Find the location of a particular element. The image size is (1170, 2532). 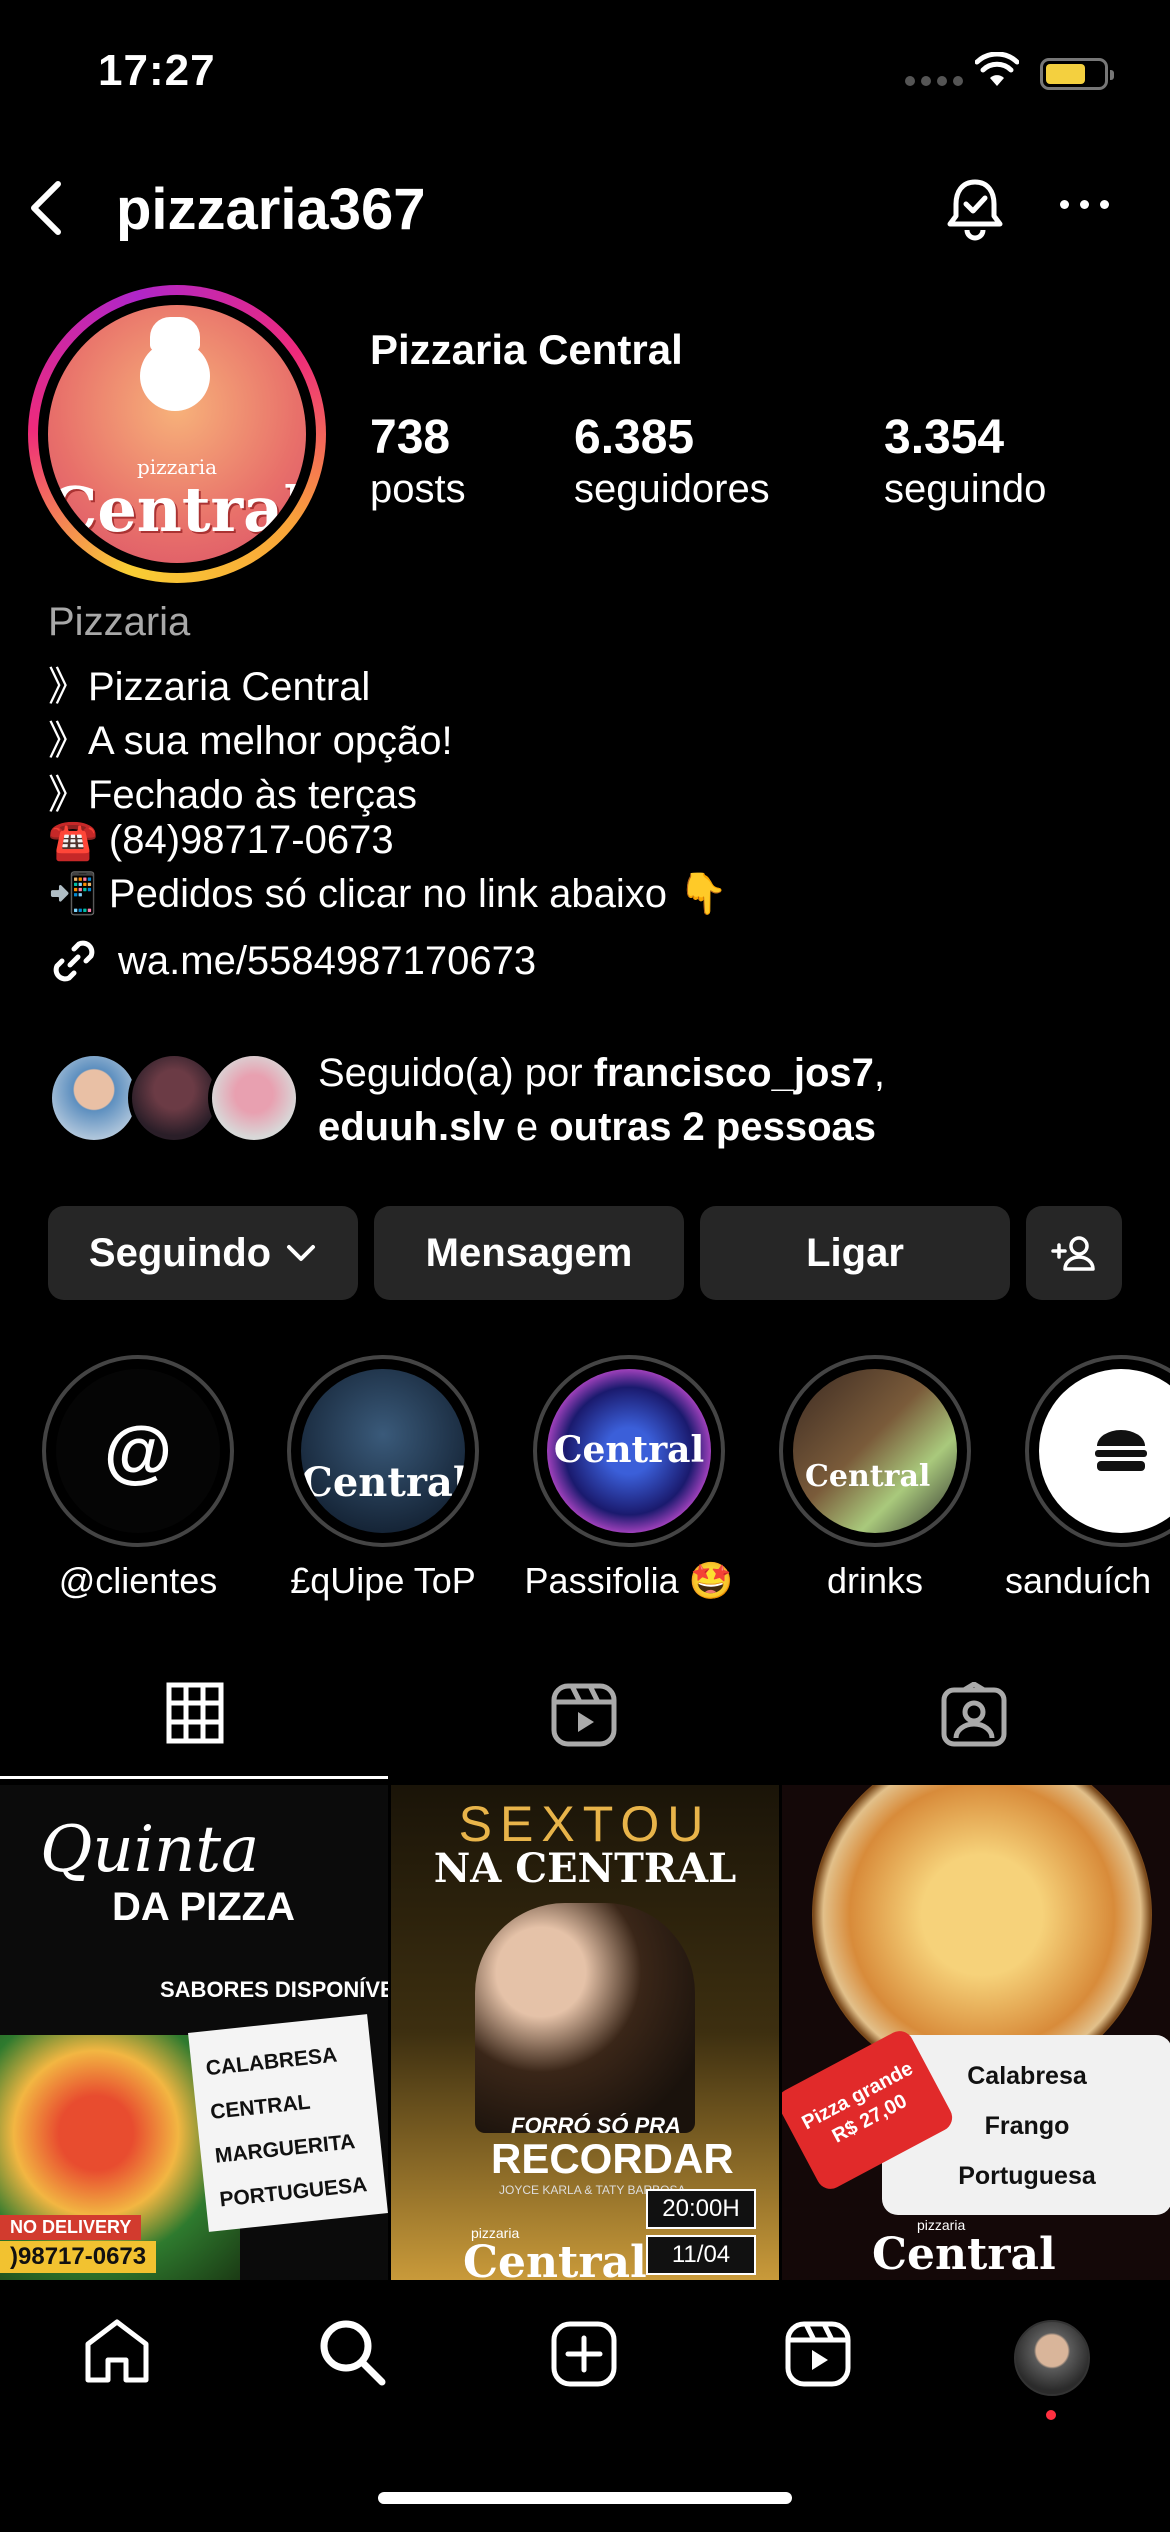

highlight-text: @ is located at coordinates (138, 1451).